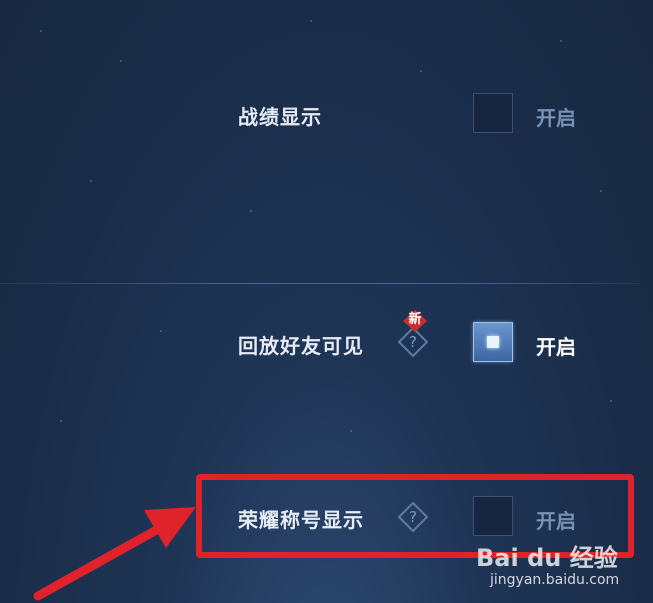  I want to click on check-mark-icon, so click(493, 342).